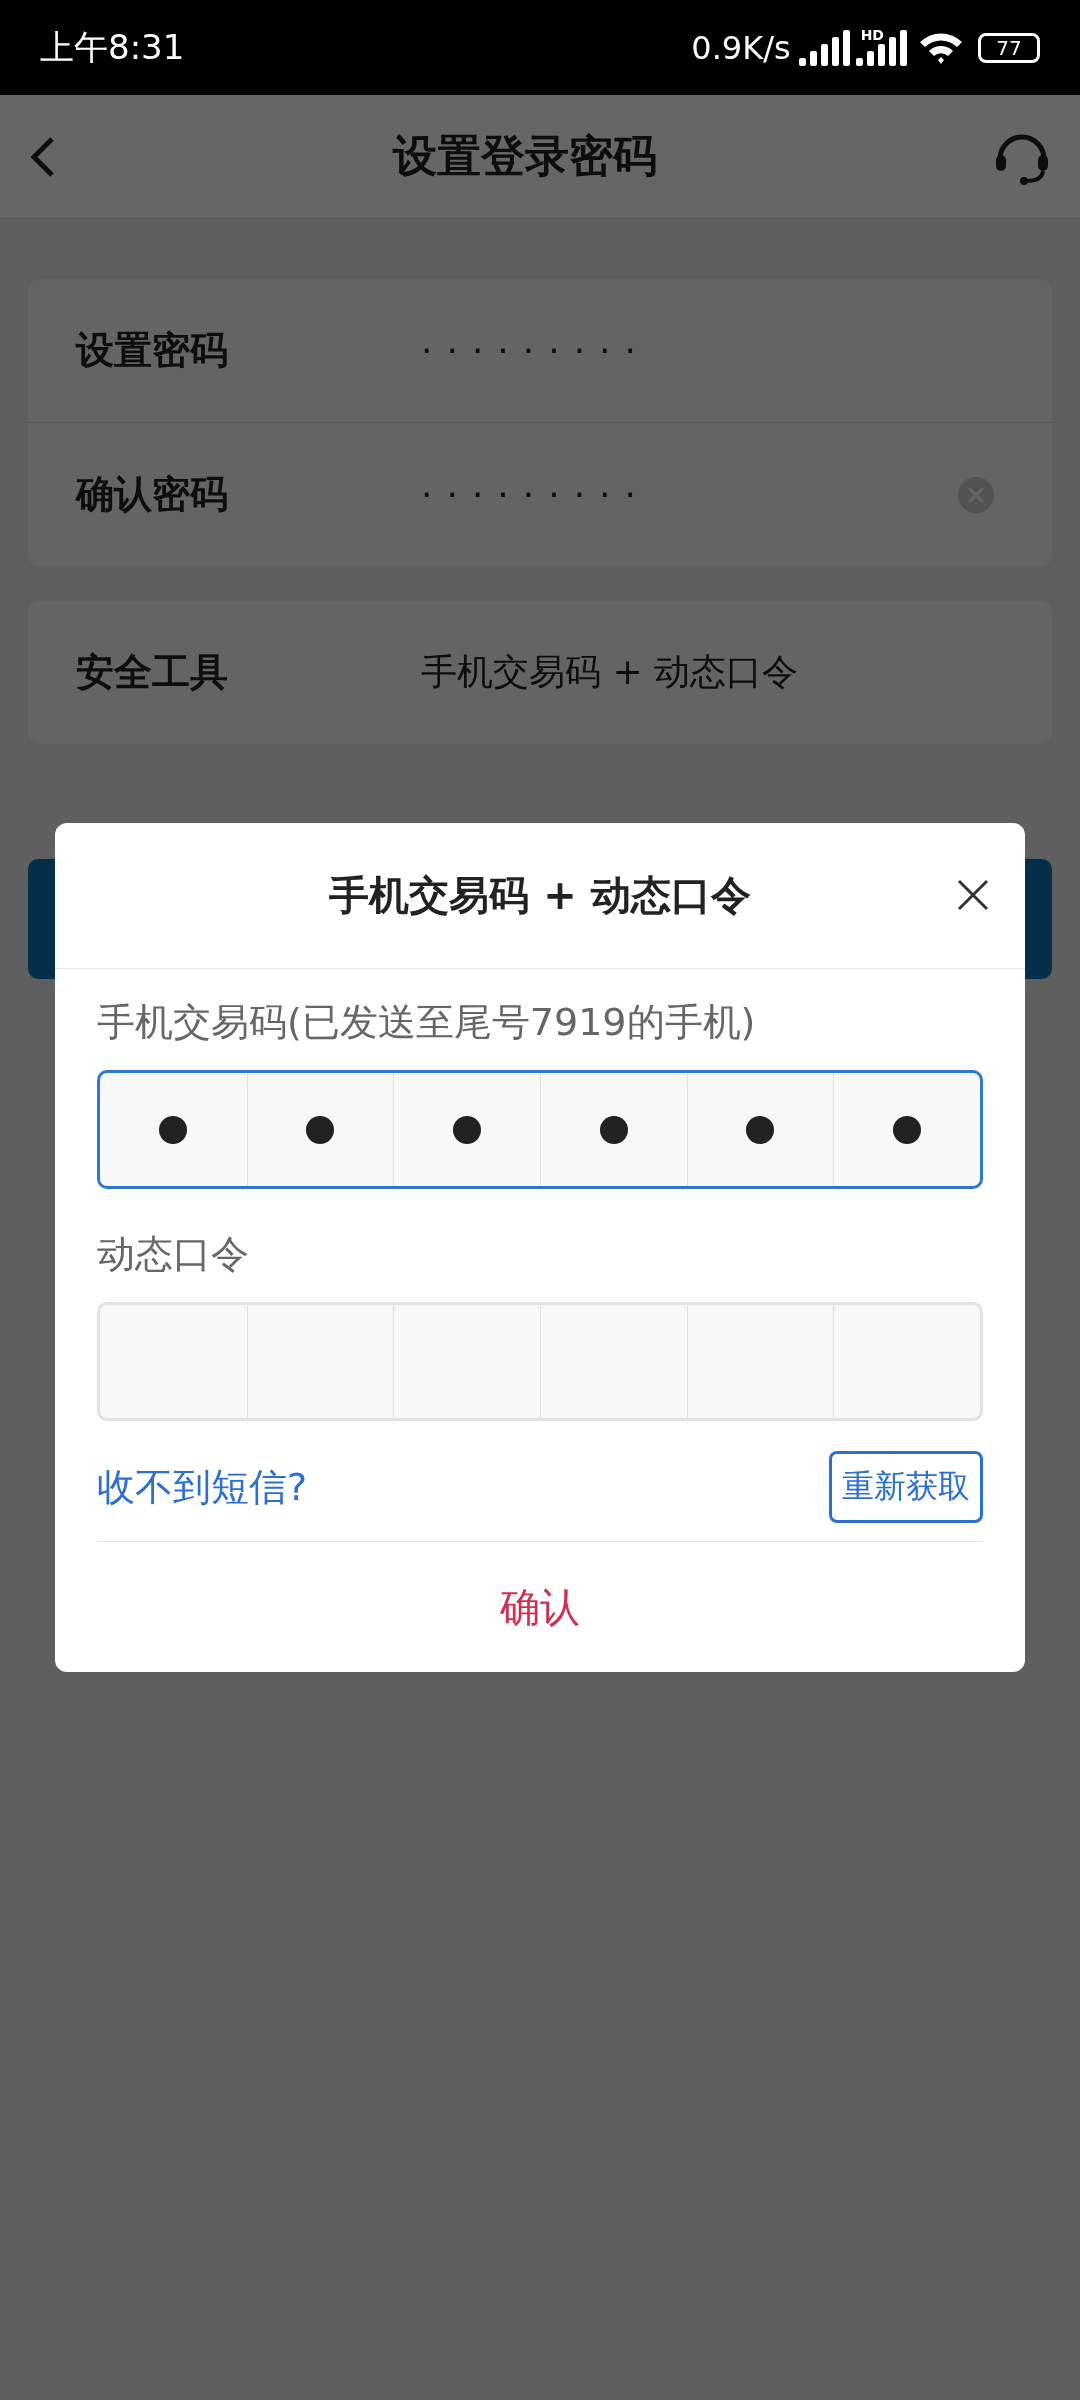 The width and height of the screenshot is (1080, 2400). What do you see at coordinates (540, 1129) in the screenshot?
I see `code-input` at bounding box center [540, 1129].